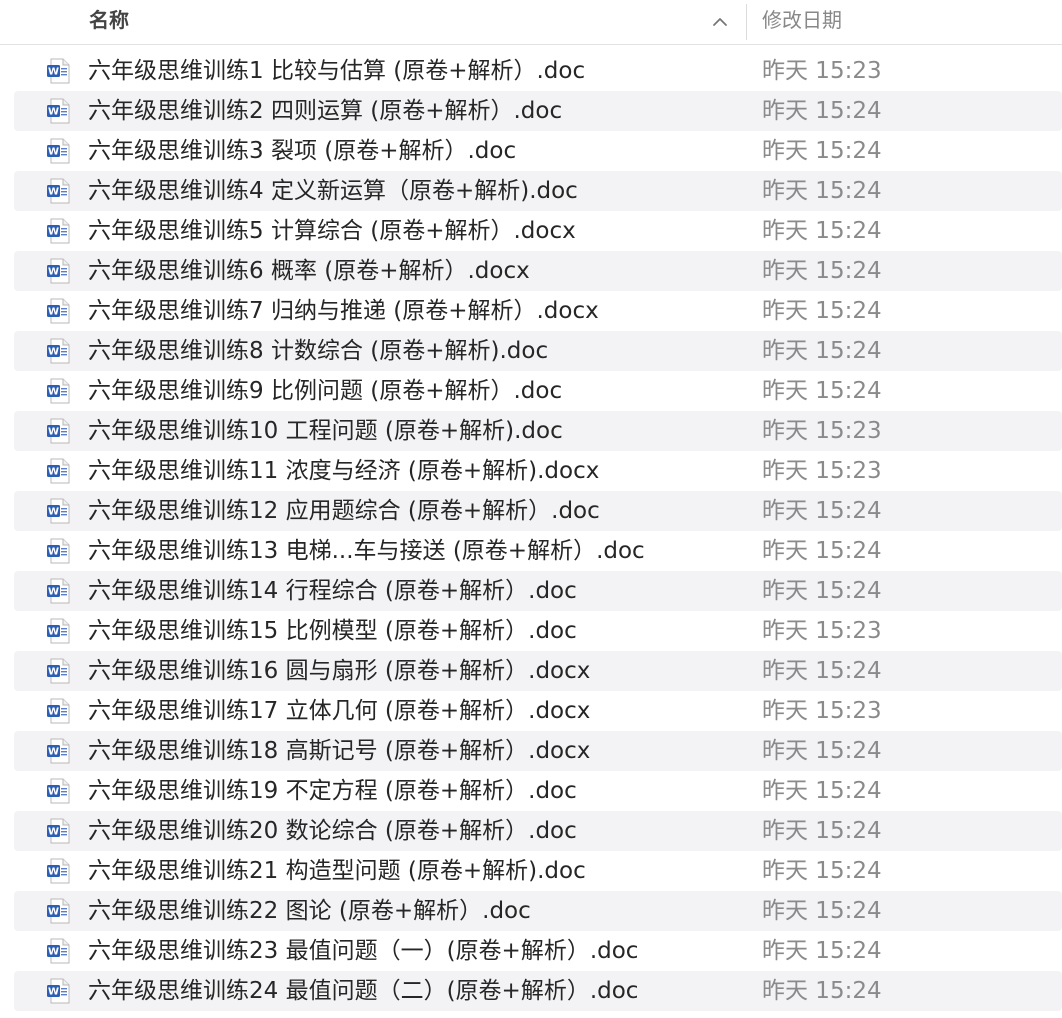 This screenshot has height=1018, width=1062. What do you see at coordinates (802, 20) in the screenshot?
I see `date-modified-column-header: 修改日期` at bounding box center [802, 20].